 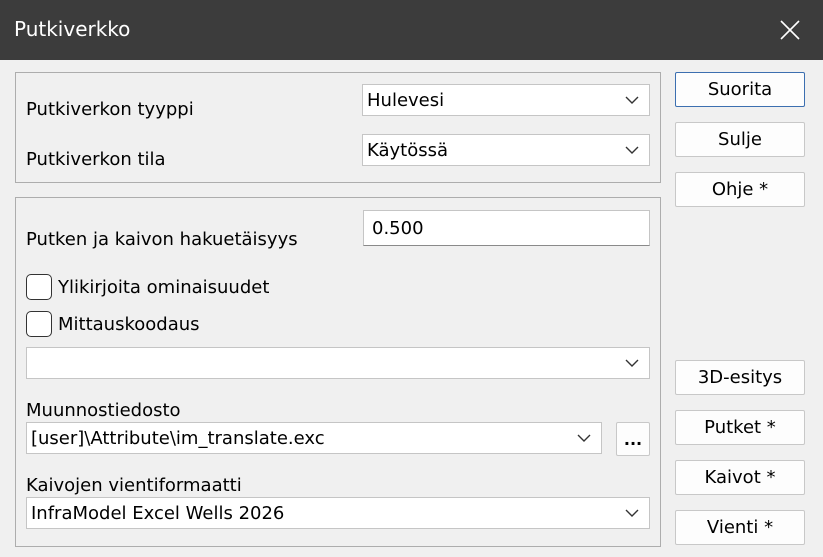 I want to click on network-type-select: Hulevesi, so click(x=506, y=100).